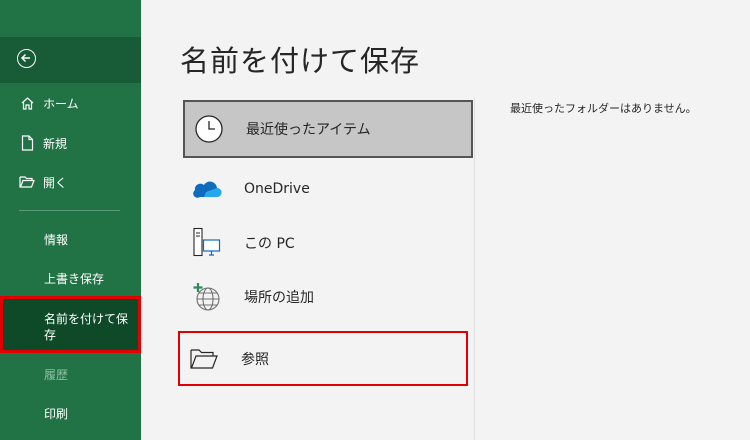 The height and width of the screenshot is (440, 750). What do you see at coordinates (56, 239) in the screenshot?
I see `nav-item-label: 情報` at bounding box center [56, 239].